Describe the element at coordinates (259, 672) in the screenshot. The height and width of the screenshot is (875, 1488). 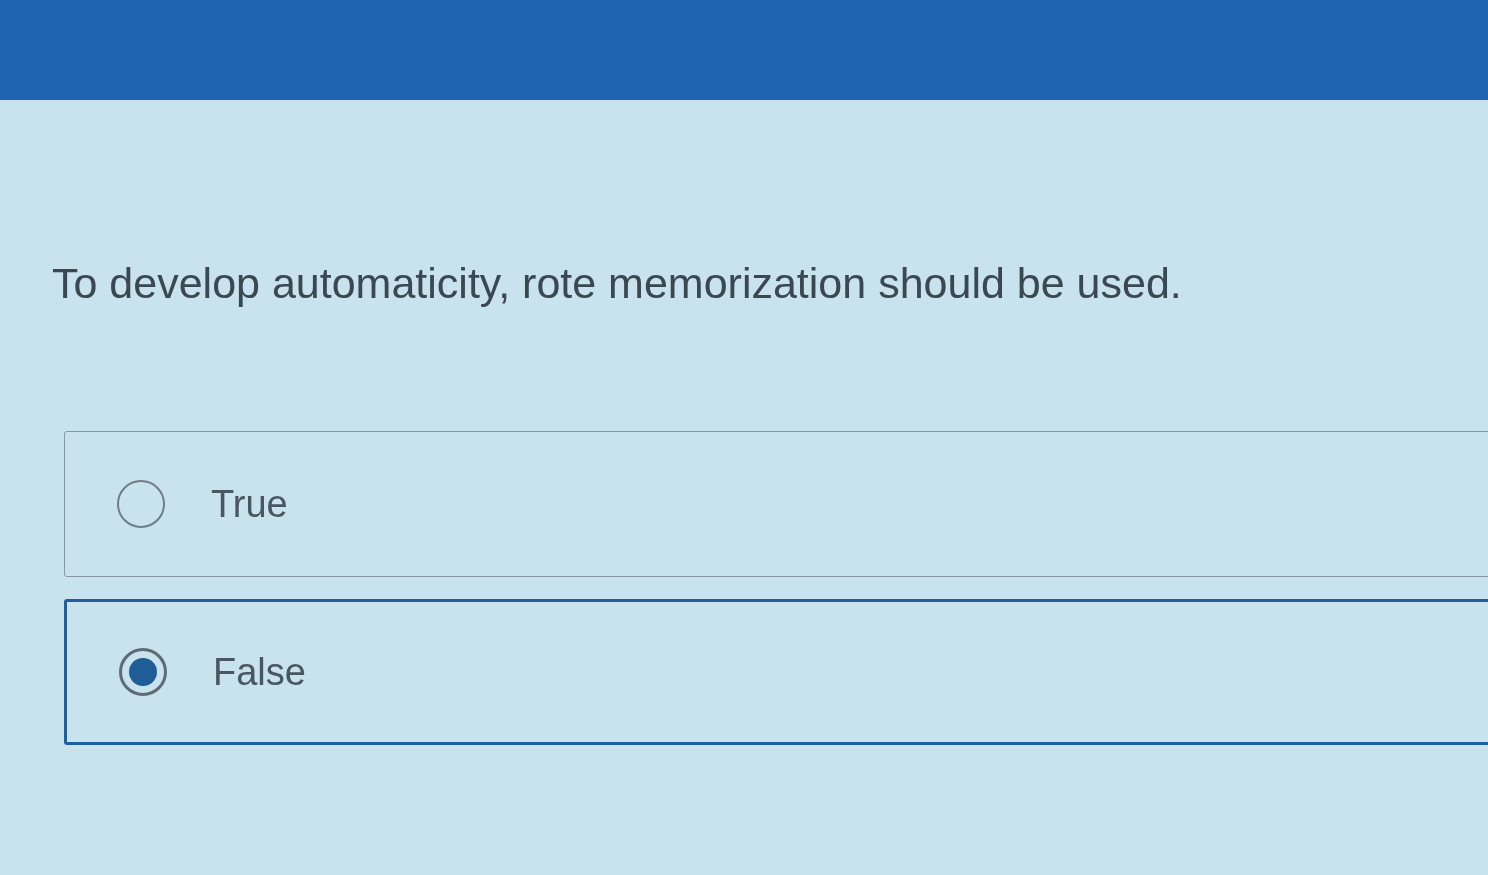
I see `option-label: False` at that location.